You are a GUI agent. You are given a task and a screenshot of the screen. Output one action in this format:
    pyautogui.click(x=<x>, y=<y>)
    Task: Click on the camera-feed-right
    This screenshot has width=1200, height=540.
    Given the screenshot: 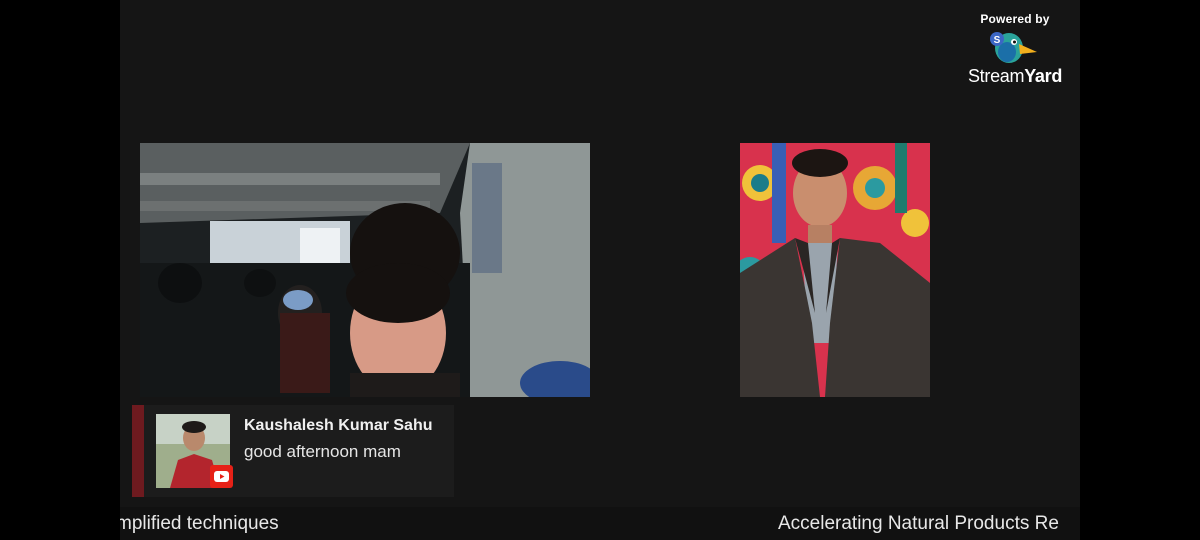 What is the action you would take?
    pyautogui.click(x=835, y=270)
    